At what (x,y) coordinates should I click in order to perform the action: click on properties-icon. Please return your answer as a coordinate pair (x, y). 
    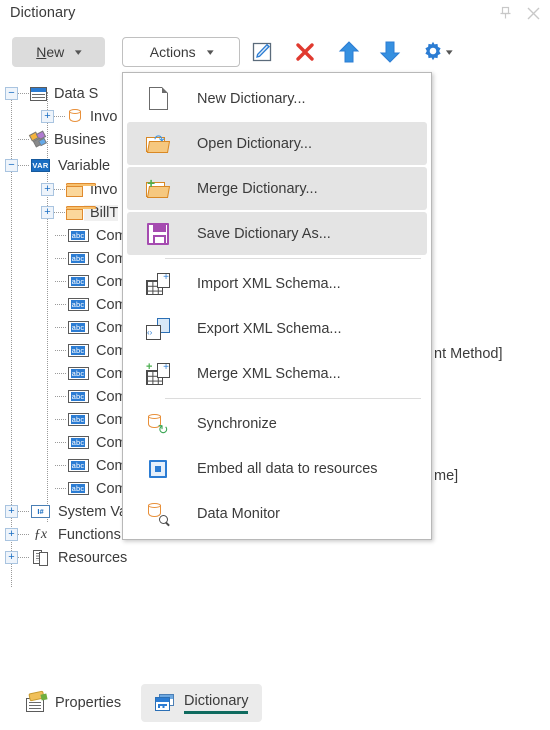
    Looking at the image, I should click on (37, 701).